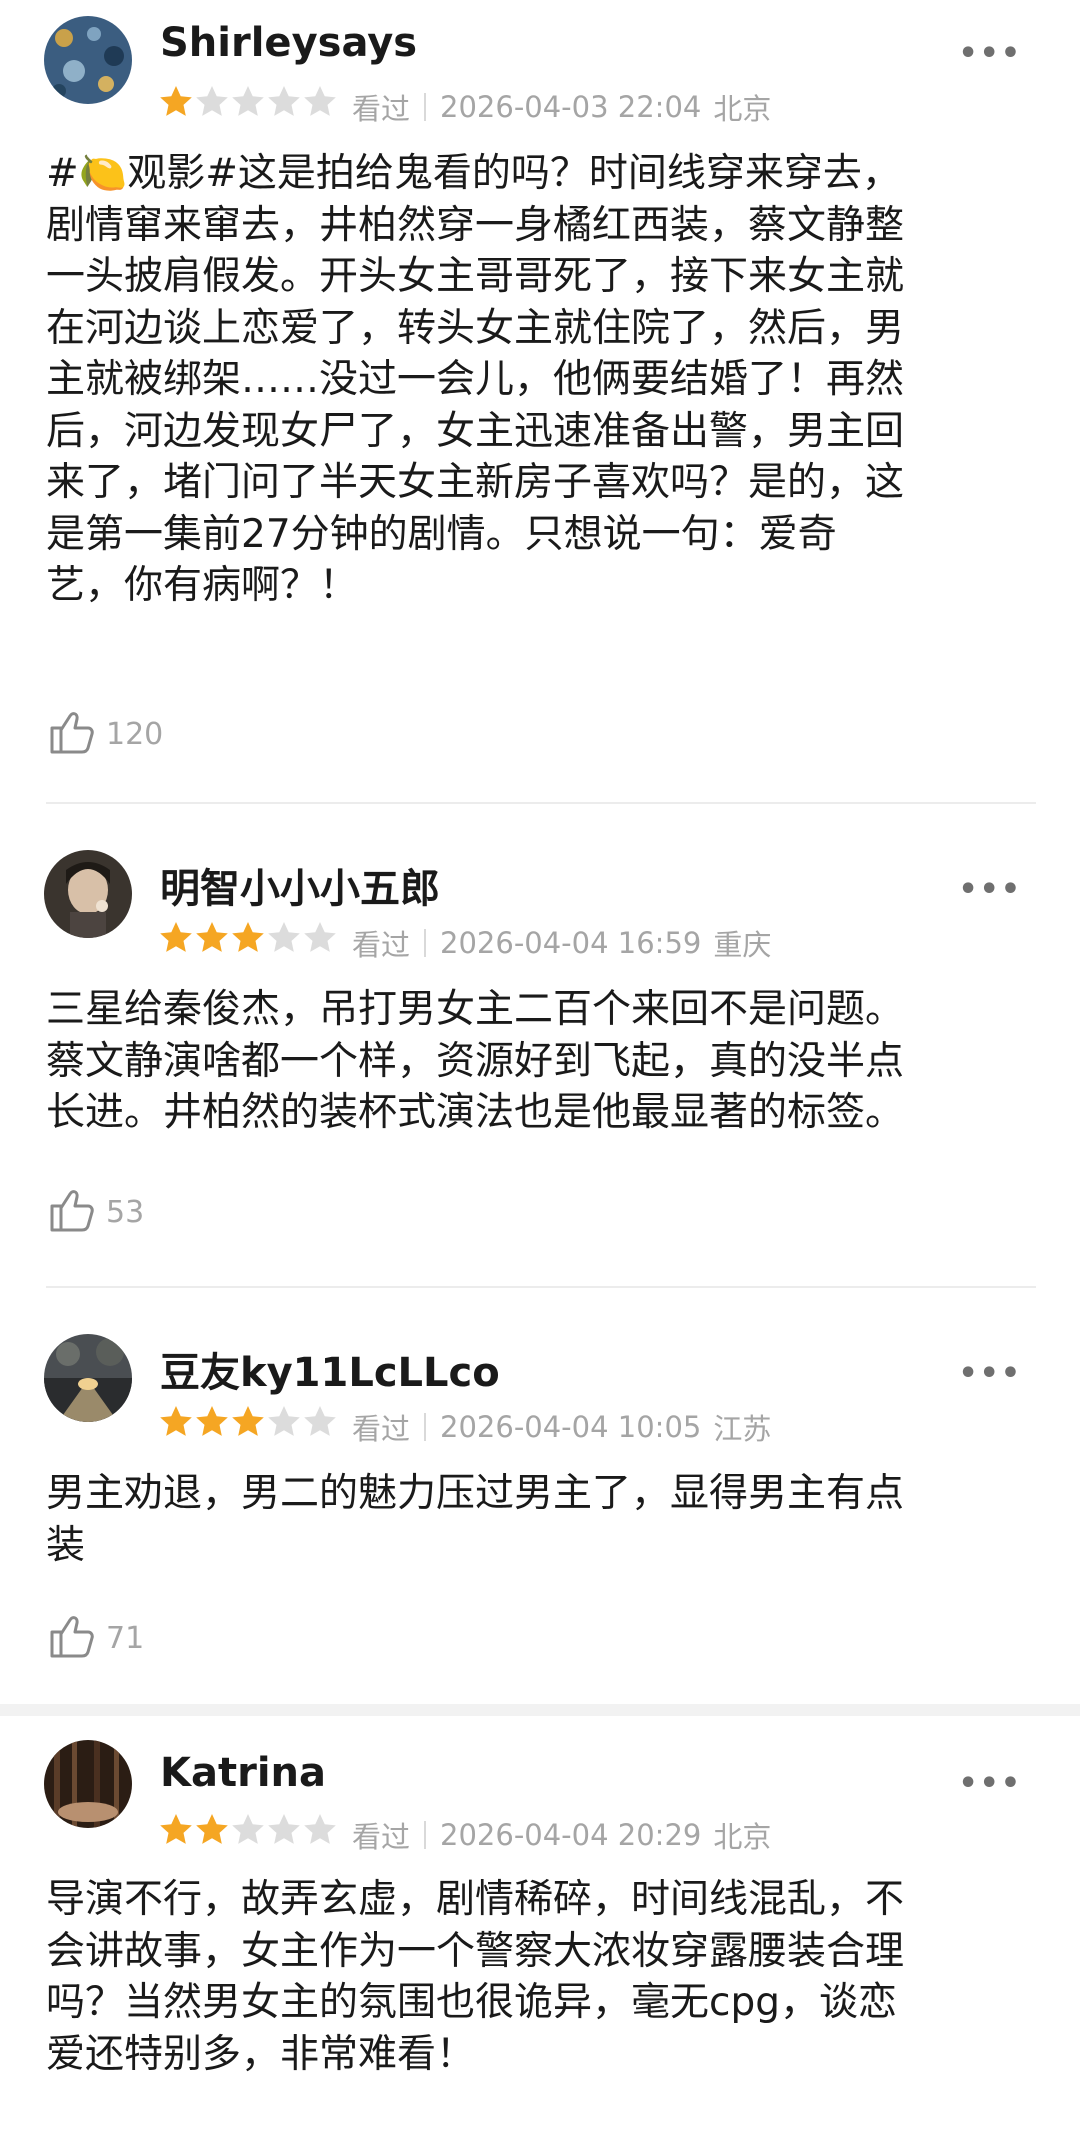 This screenshot has width=1080, height=2134. Describe the element at coordinates (475, 225) in the screenshot. I see `review-line: 剧情窜来窜去，井柏然穿一身橘红西装，蔡文静整` at that location.